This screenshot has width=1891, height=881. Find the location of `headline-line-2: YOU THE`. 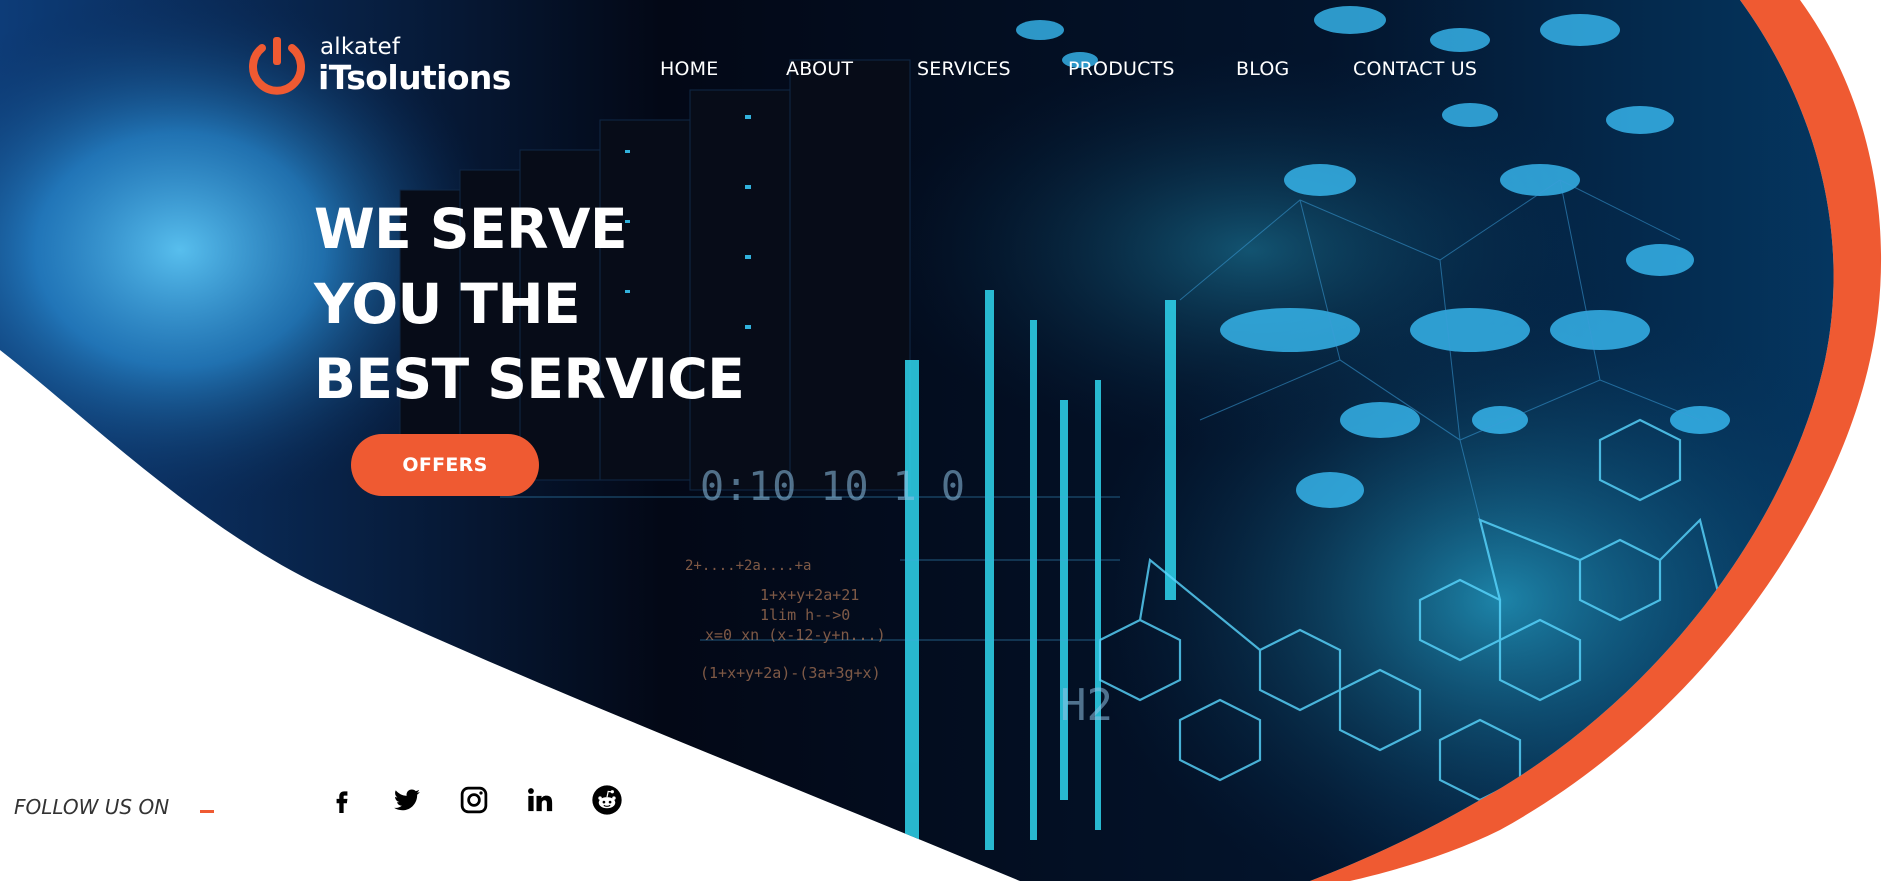

headline-line-2: YOU THE is located at coordinates (447, 304).